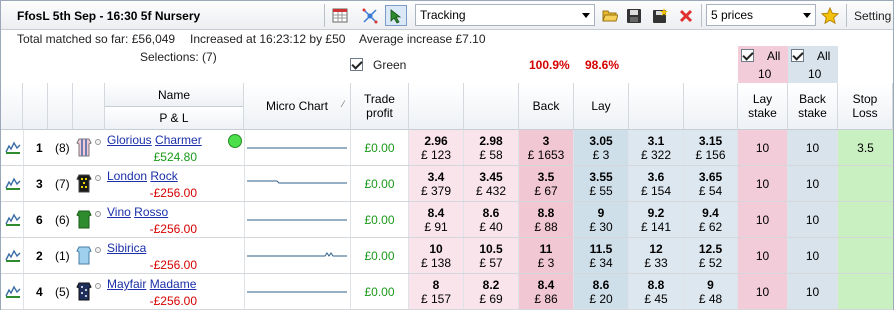 The width and height of the screenshot is (894, 310). What do you see at coordinates (491, 255) in the screenshot?
I see `back-price-cell: 10.5 £ 57` at bounding box center [491, 255].